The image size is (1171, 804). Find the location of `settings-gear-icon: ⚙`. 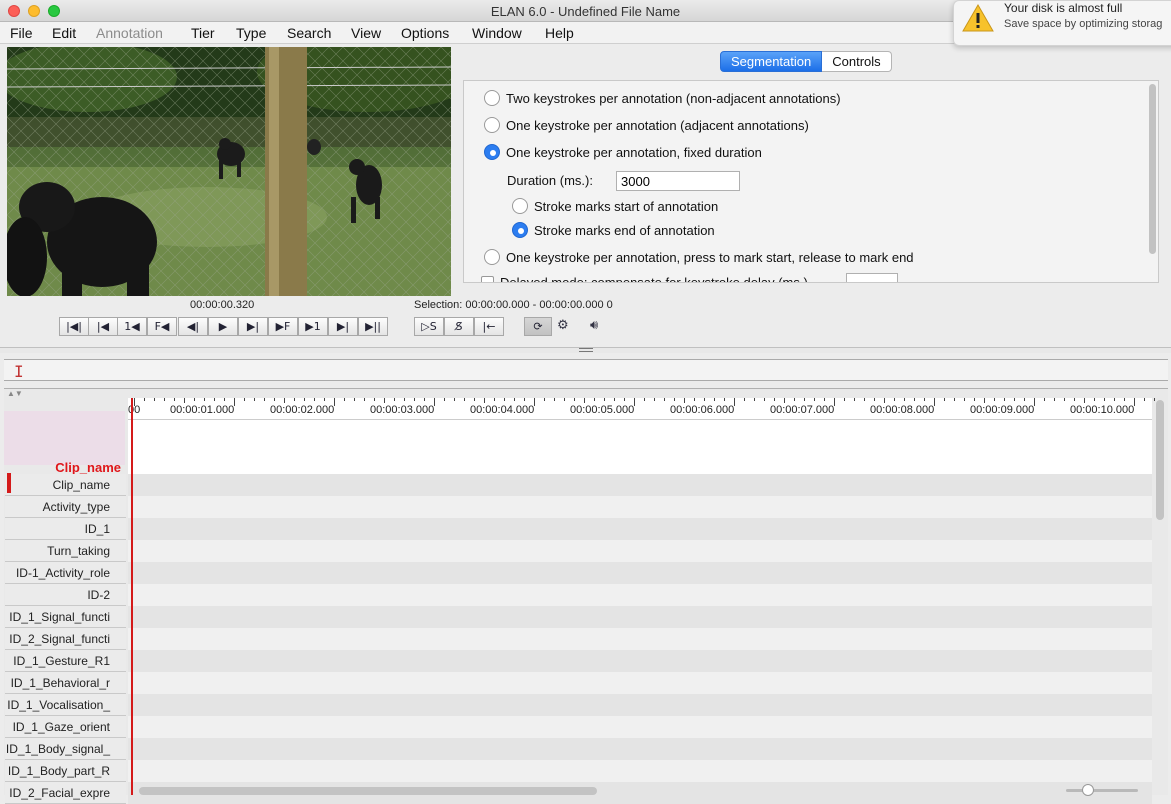

settings-gear-icon: ⚙ is located at coordinates (563, 325).